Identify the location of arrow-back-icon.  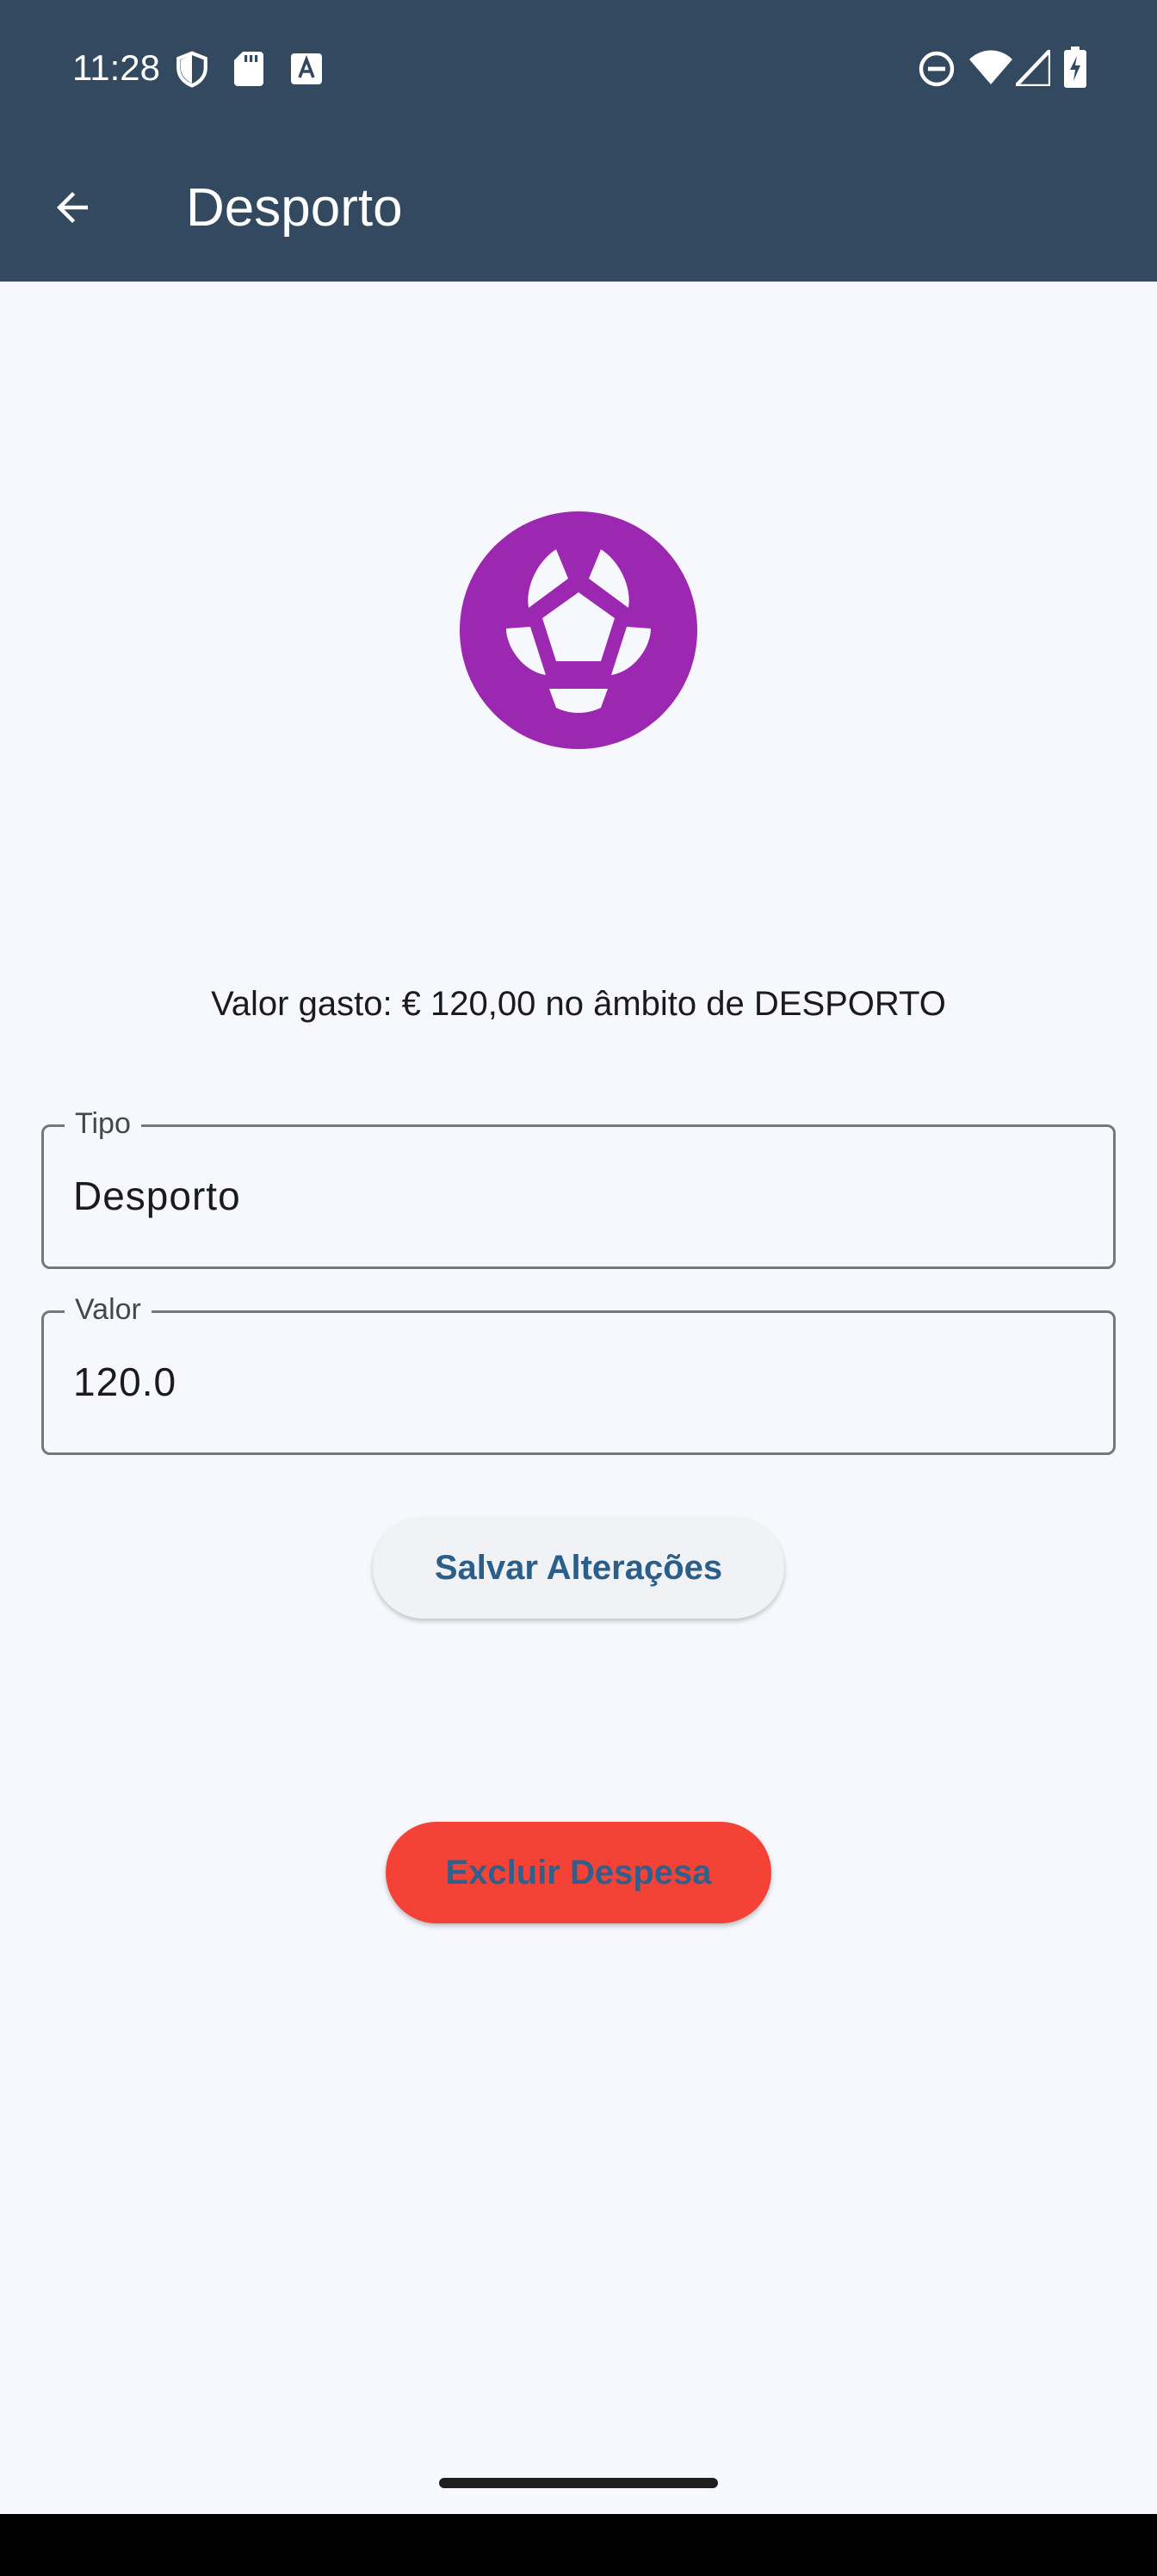
(72, 208).